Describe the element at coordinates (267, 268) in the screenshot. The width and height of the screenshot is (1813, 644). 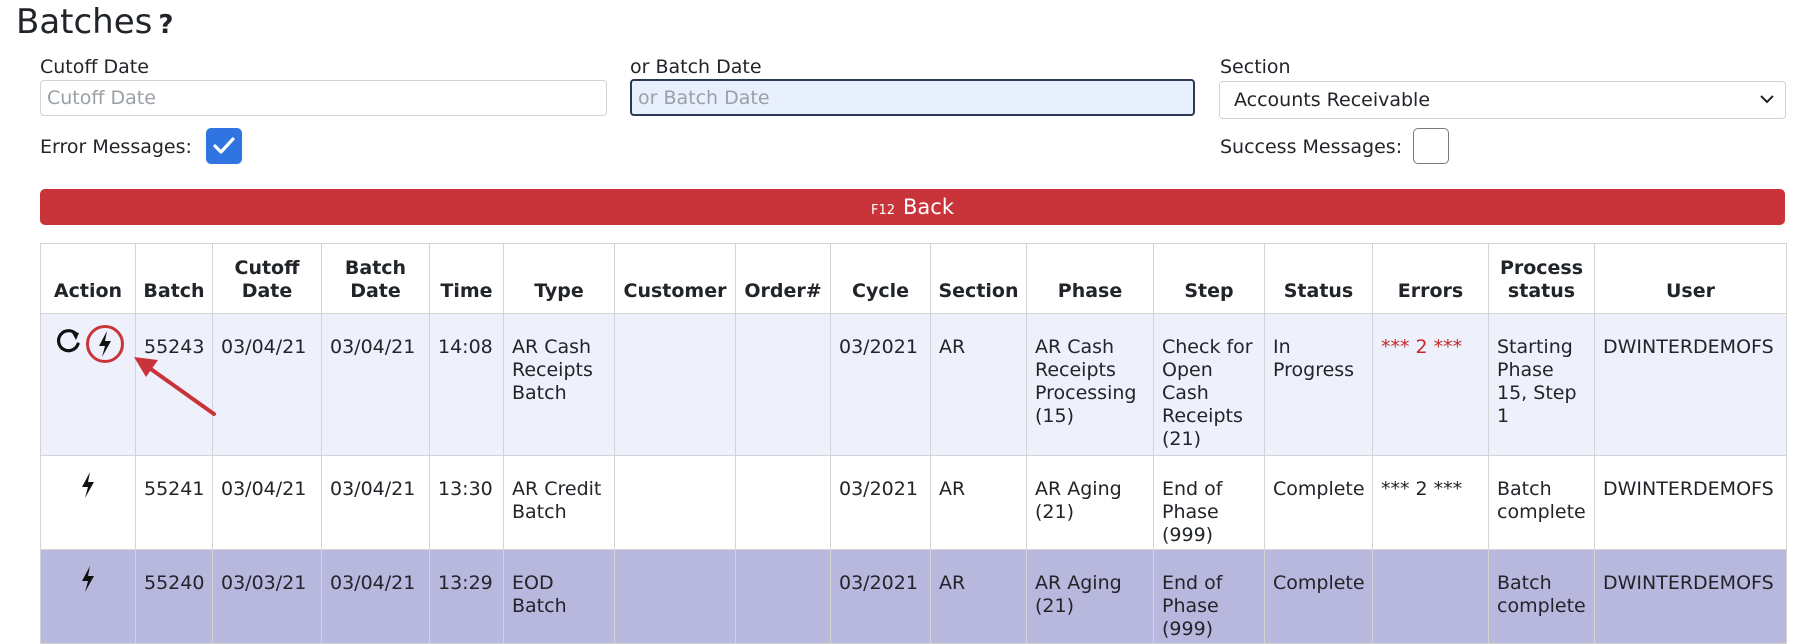
I see `col-header-text: Cutoff` at that location.